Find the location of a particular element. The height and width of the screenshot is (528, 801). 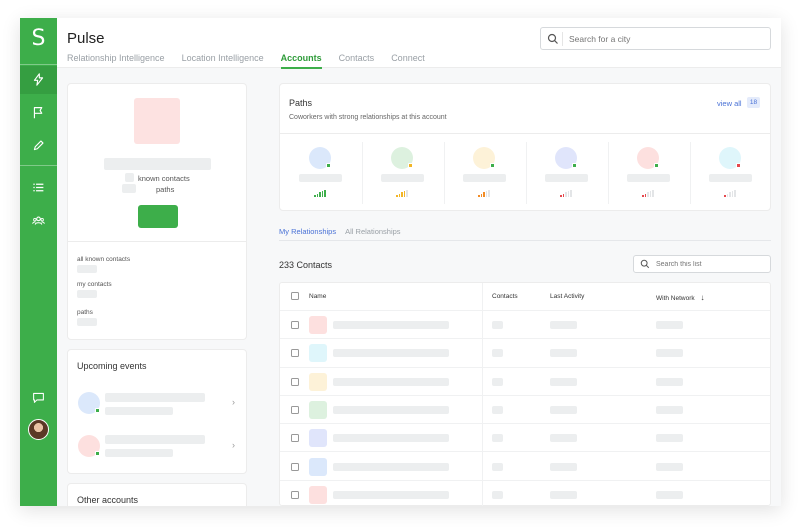

chat-icon is located at coordinates (38, 397).